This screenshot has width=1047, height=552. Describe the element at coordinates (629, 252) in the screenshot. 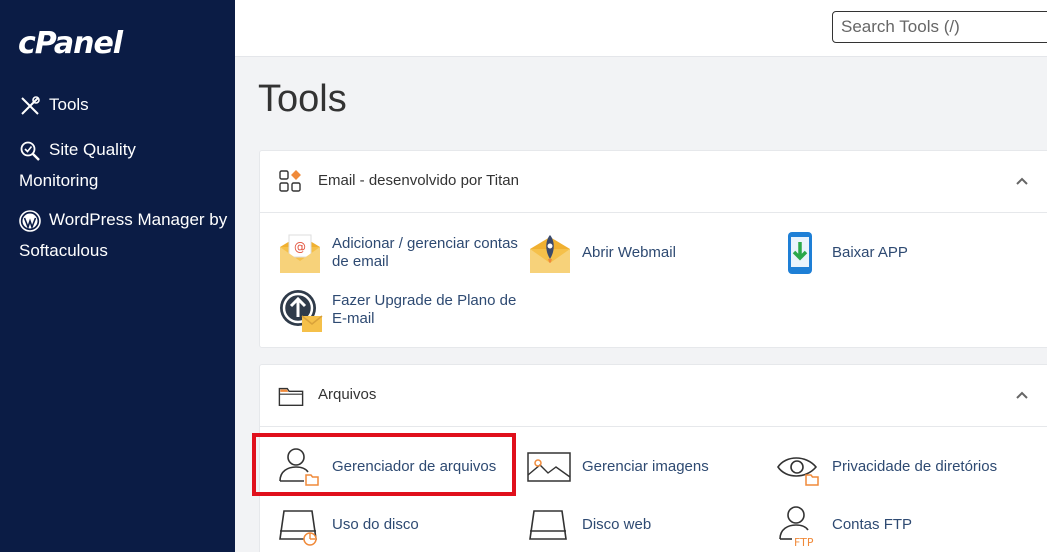

I see `tool-label: Abrir Webmail` at that location.